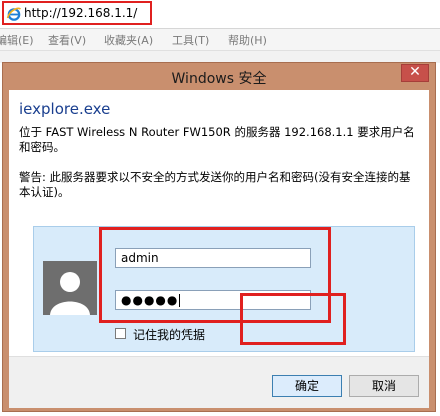 The width and height of the screenshot is (440, 416). I want to click on remember-label: 记住我的凭据, so click(169, 335).